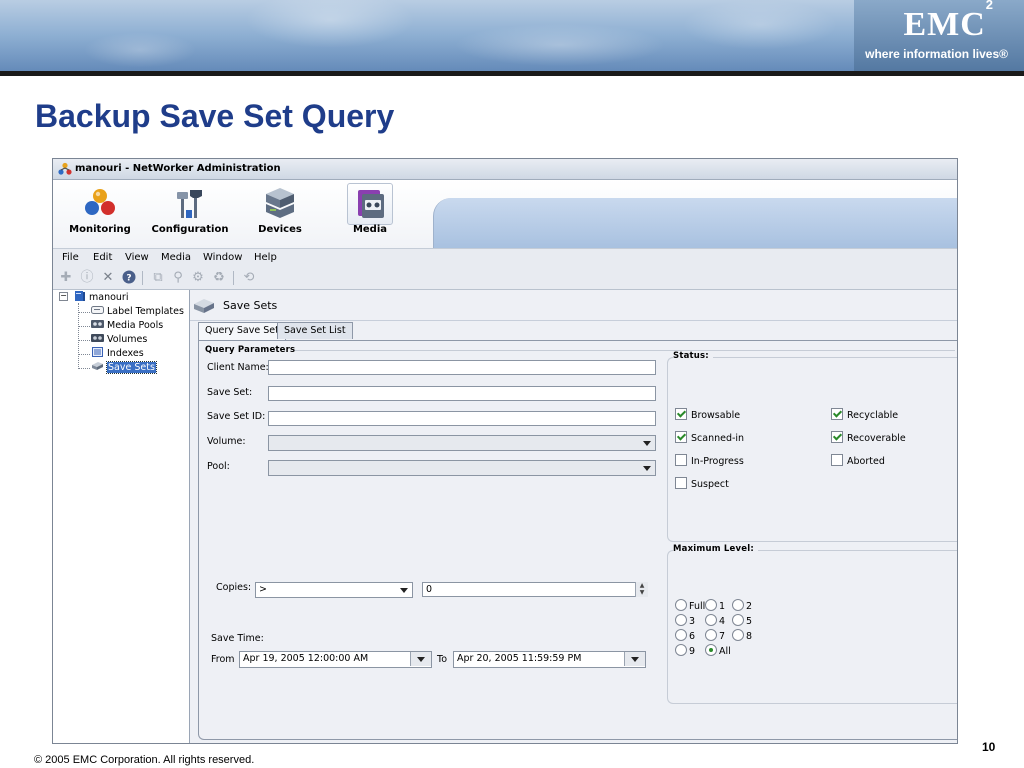 The width and height of the screenshot is (1024, 768). What do you see at coordinates (137, 257) in the screenshot?
I see `menu-view: View` at bounding box center [137, 257].